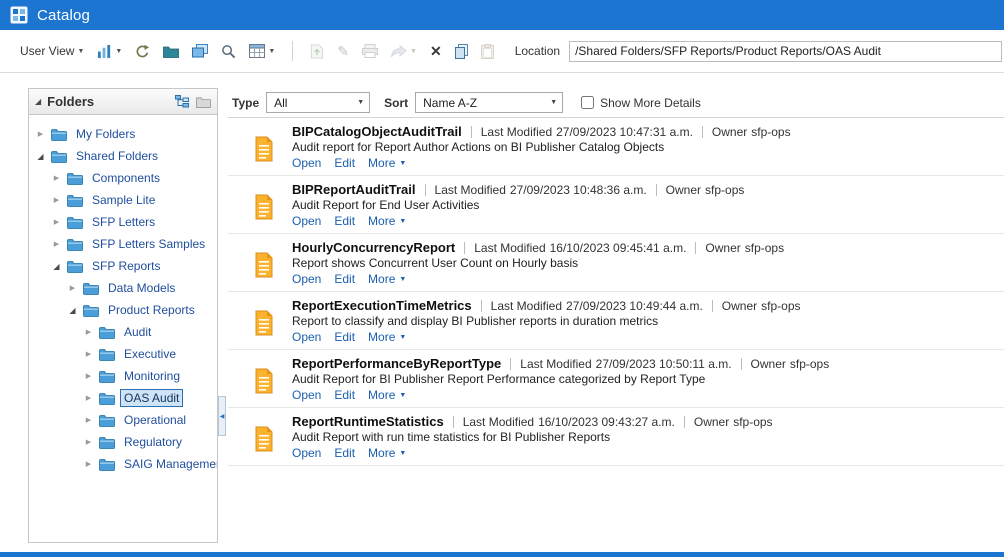  Describe the element at coordinates (404, 51) in the screenshot. I see `share-button: ▼` at that location.